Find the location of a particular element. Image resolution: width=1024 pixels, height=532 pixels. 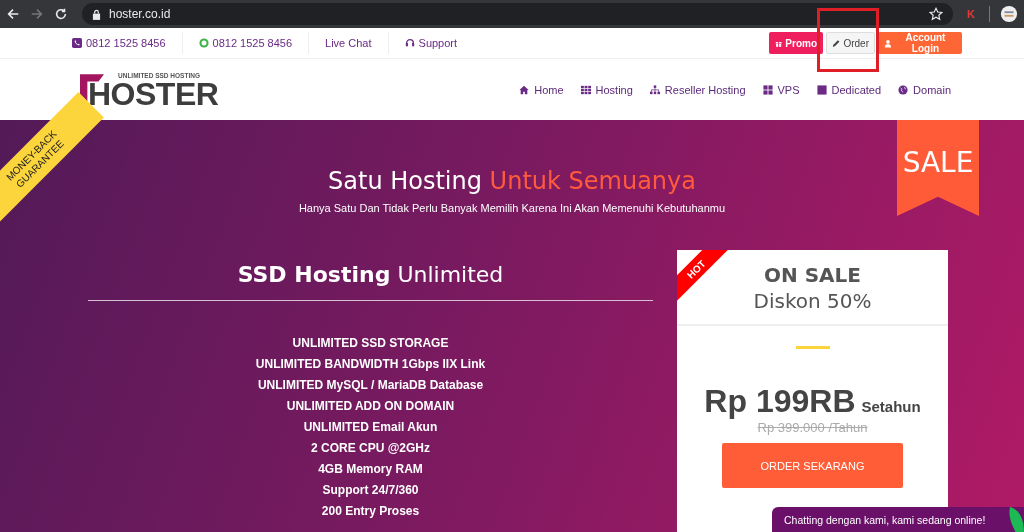

old-price: Rp 399.000 /Tahun is located at coordinates (812, 427).